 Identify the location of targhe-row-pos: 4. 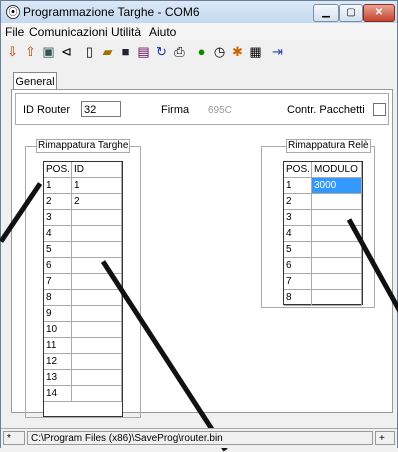
(58, 234).